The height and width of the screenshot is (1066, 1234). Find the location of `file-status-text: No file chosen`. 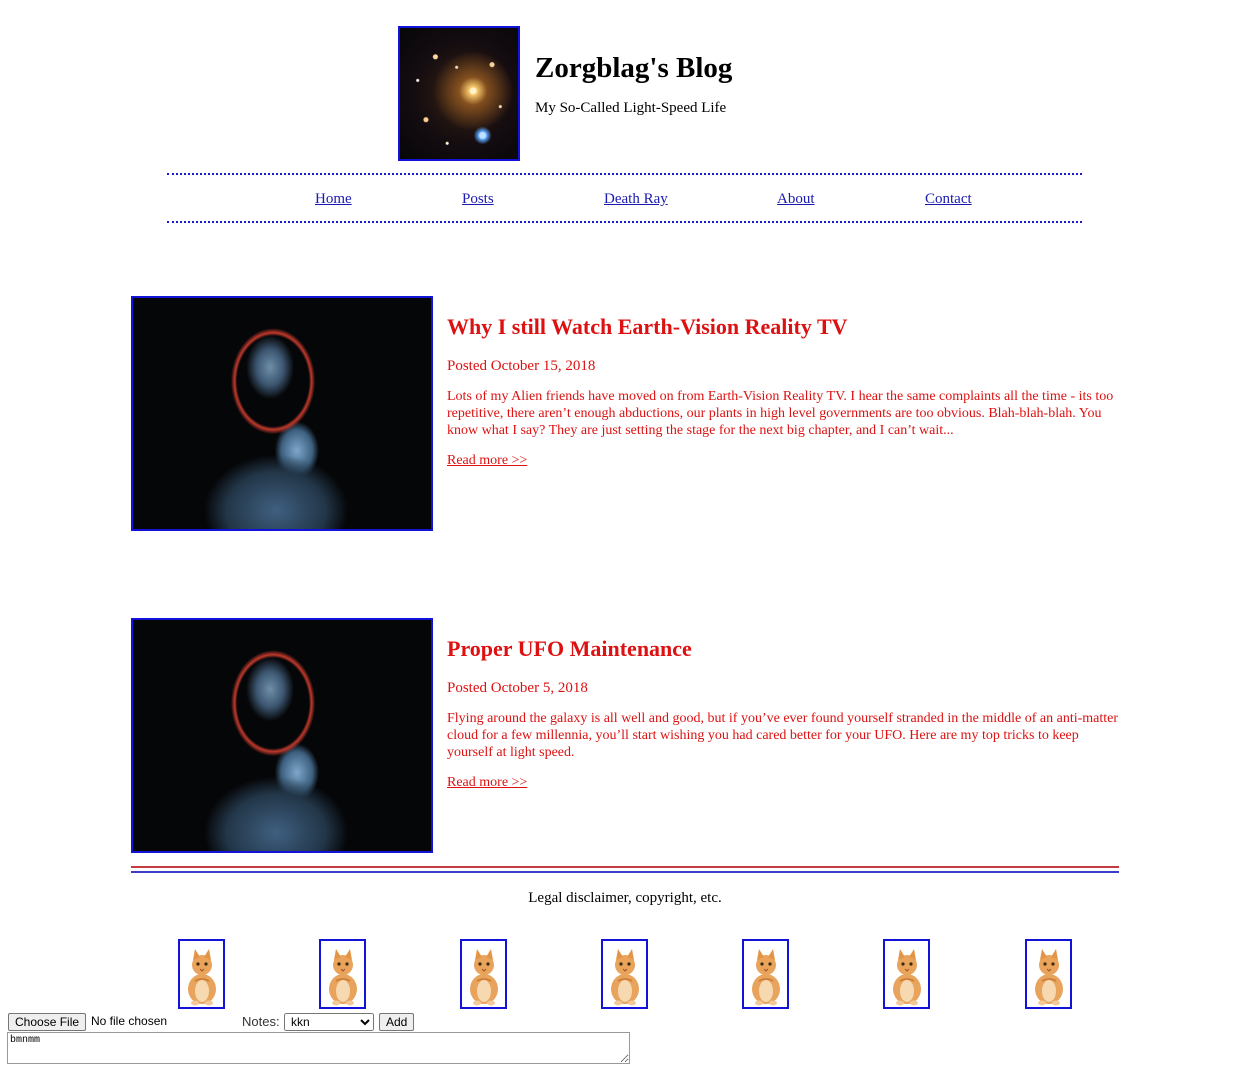

file-status-text: No file chosen is located at coordinates (129, 1021).